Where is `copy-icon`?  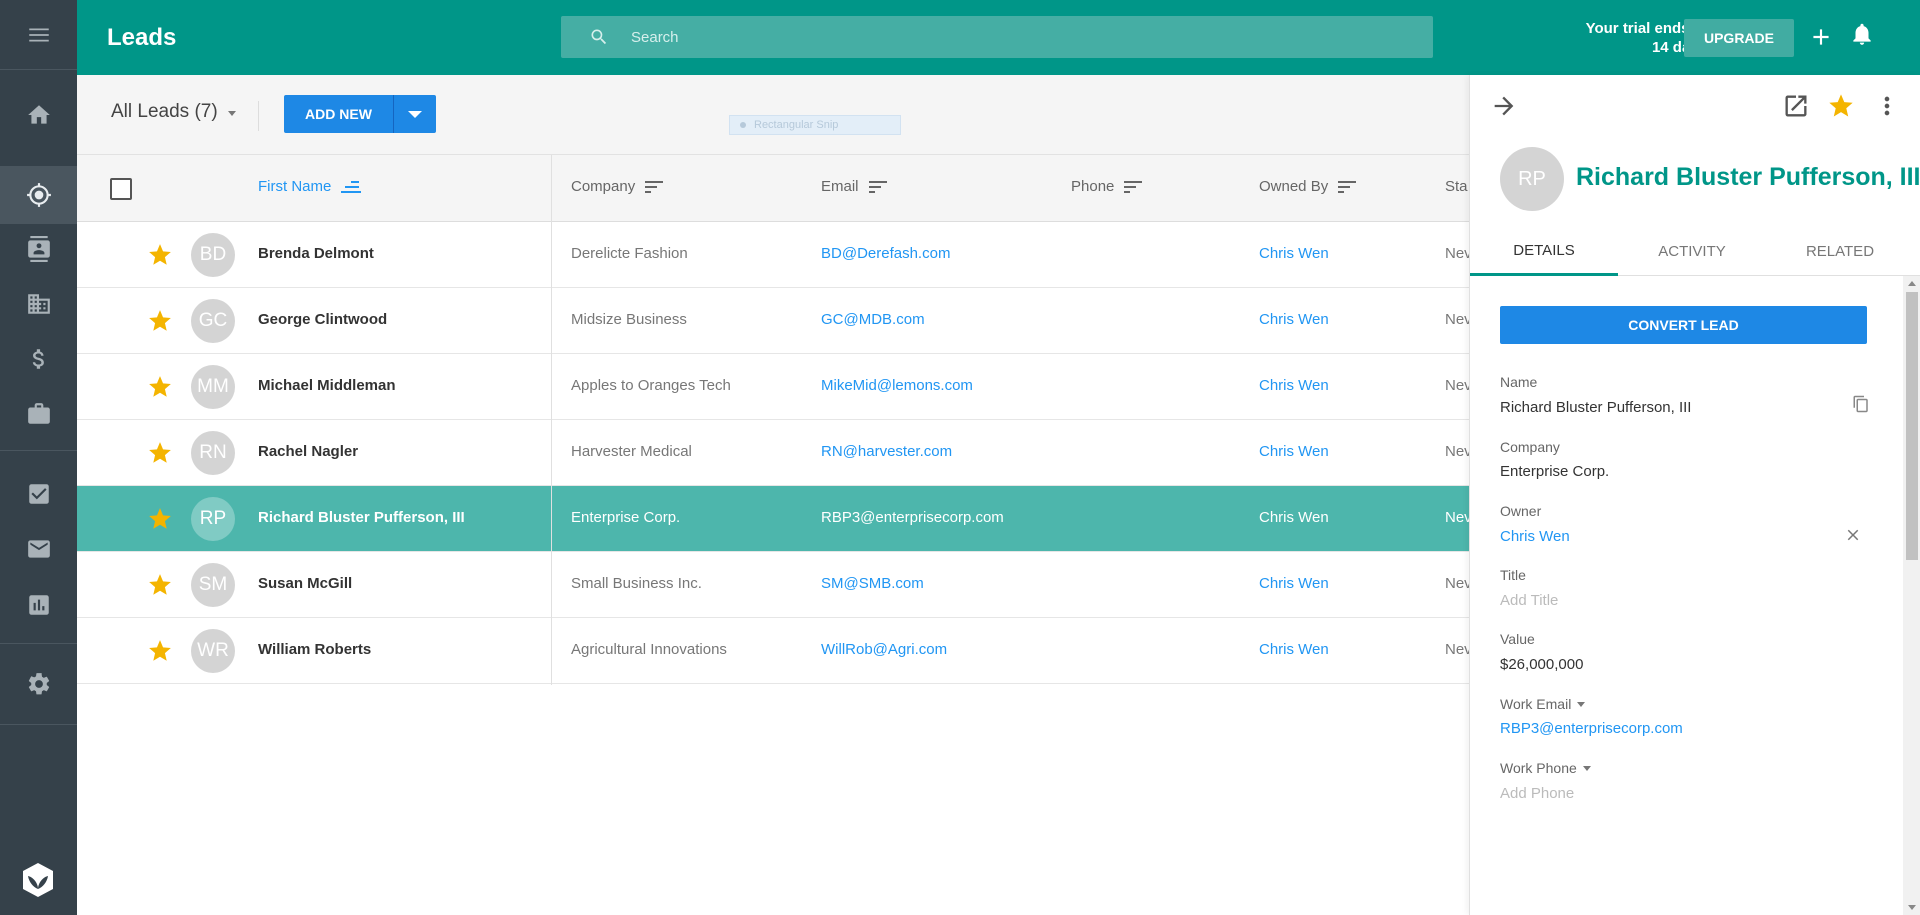
copy-icon is located at coordinates (1861, 404).